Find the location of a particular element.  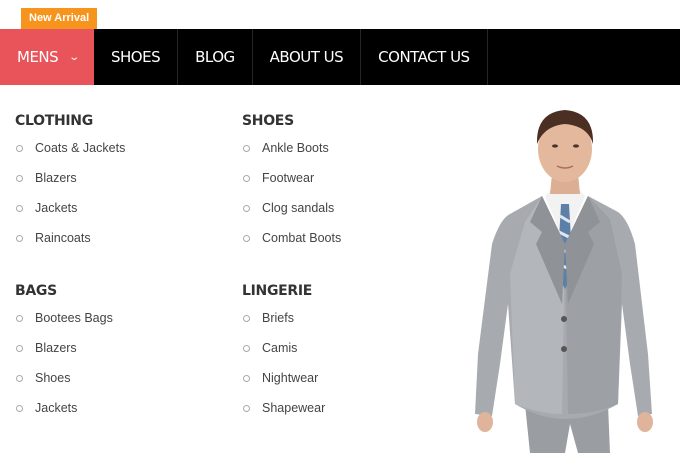

menu-link-label: Footwear is located at coordinates (288, 178).